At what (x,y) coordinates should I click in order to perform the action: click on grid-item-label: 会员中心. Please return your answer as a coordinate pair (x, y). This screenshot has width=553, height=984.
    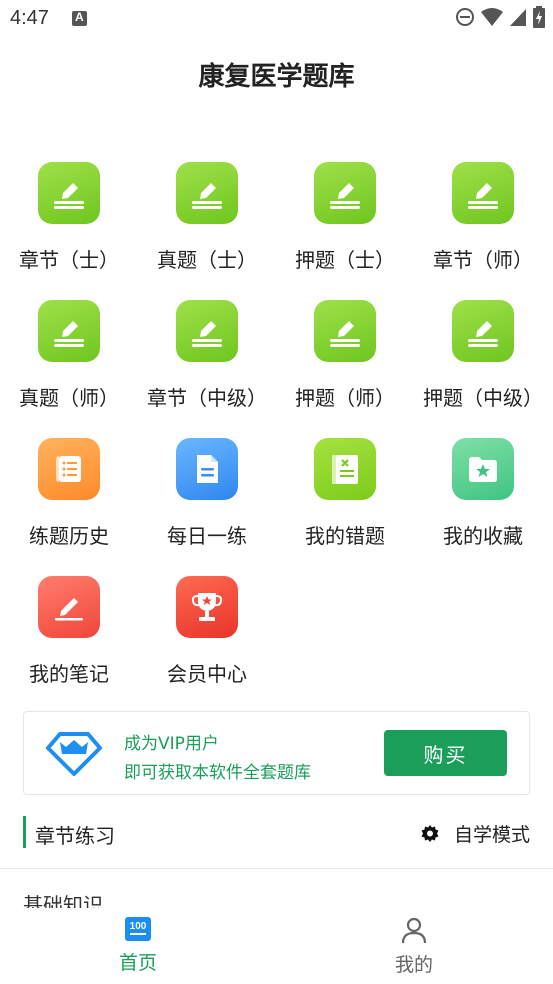
    Looking at the image, I should click on (207, 674).